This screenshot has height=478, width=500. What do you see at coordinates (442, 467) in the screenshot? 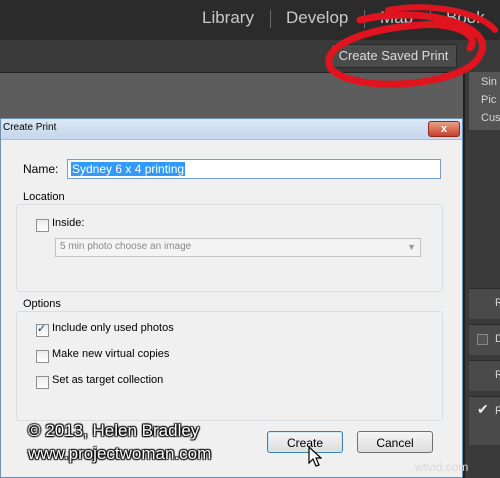
I see `site-watermark: wtvid.com` at bounding box center [442, 467].